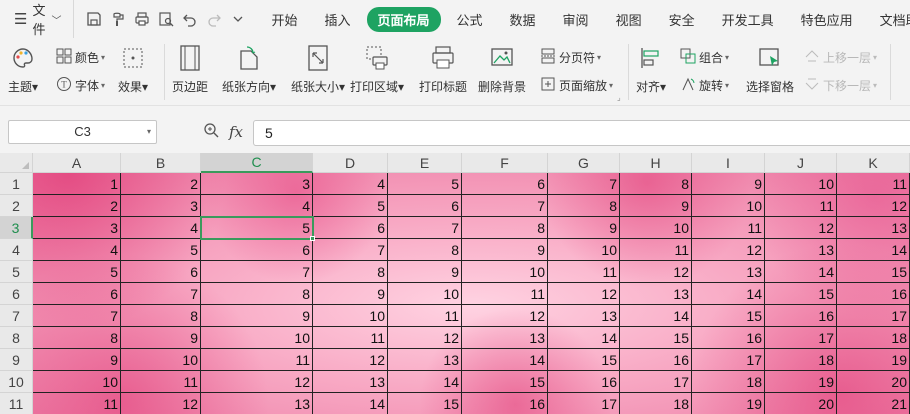 The image size is (910, 414). Describe the element at coordinates (728, 184) in the screenshot. I see `cell-I1: 9` at that location.